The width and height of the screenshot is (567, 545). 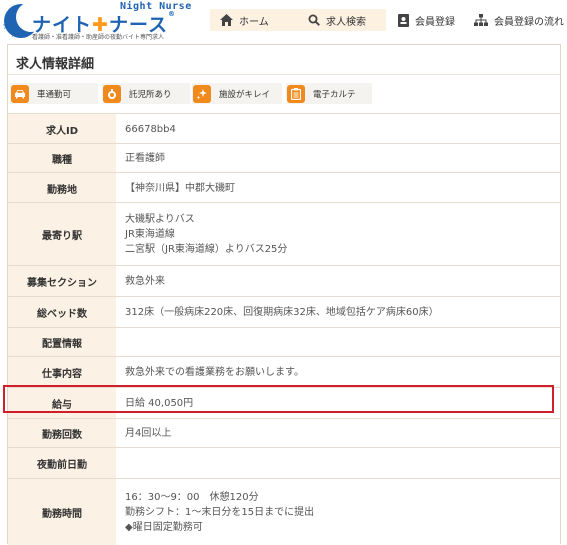 I want to click on car-icon, so click(x=20, y=93).